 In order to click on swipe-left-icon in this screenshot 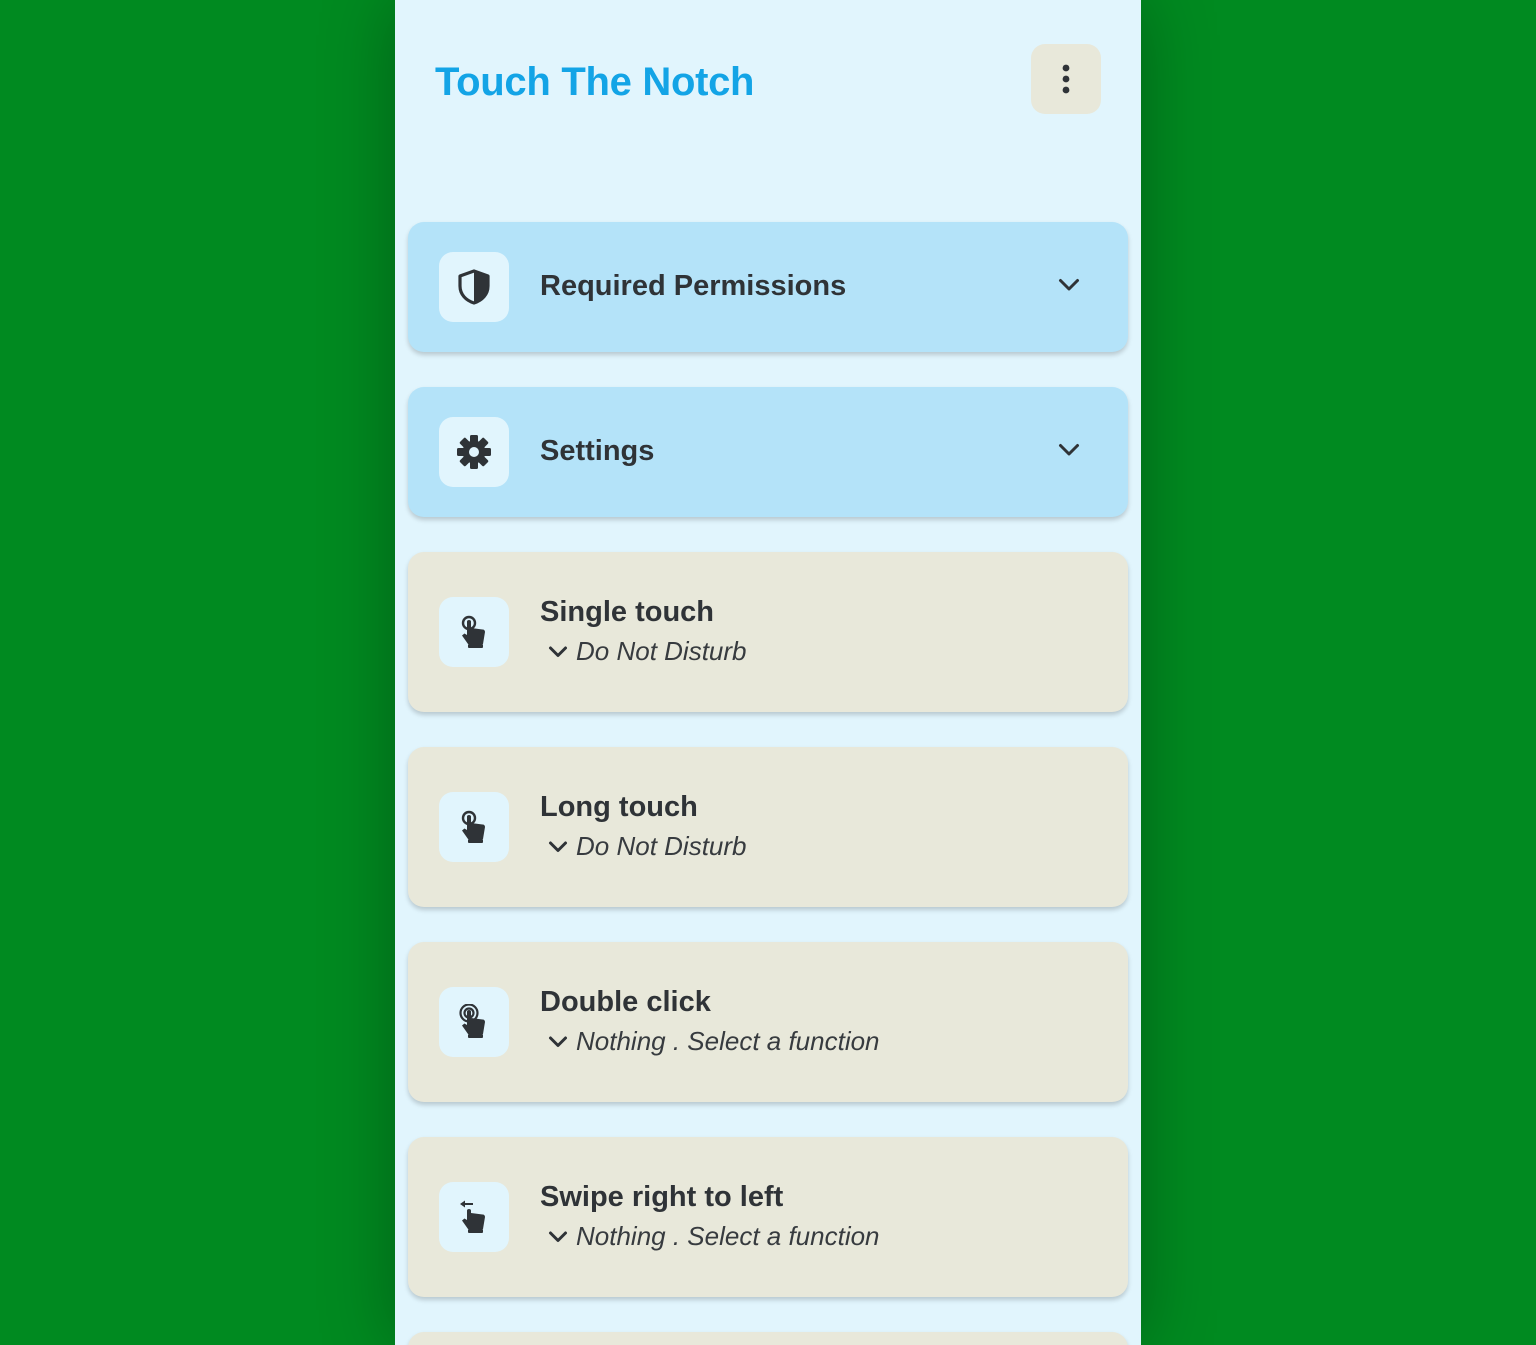, I will do `click(472, 1216)`.